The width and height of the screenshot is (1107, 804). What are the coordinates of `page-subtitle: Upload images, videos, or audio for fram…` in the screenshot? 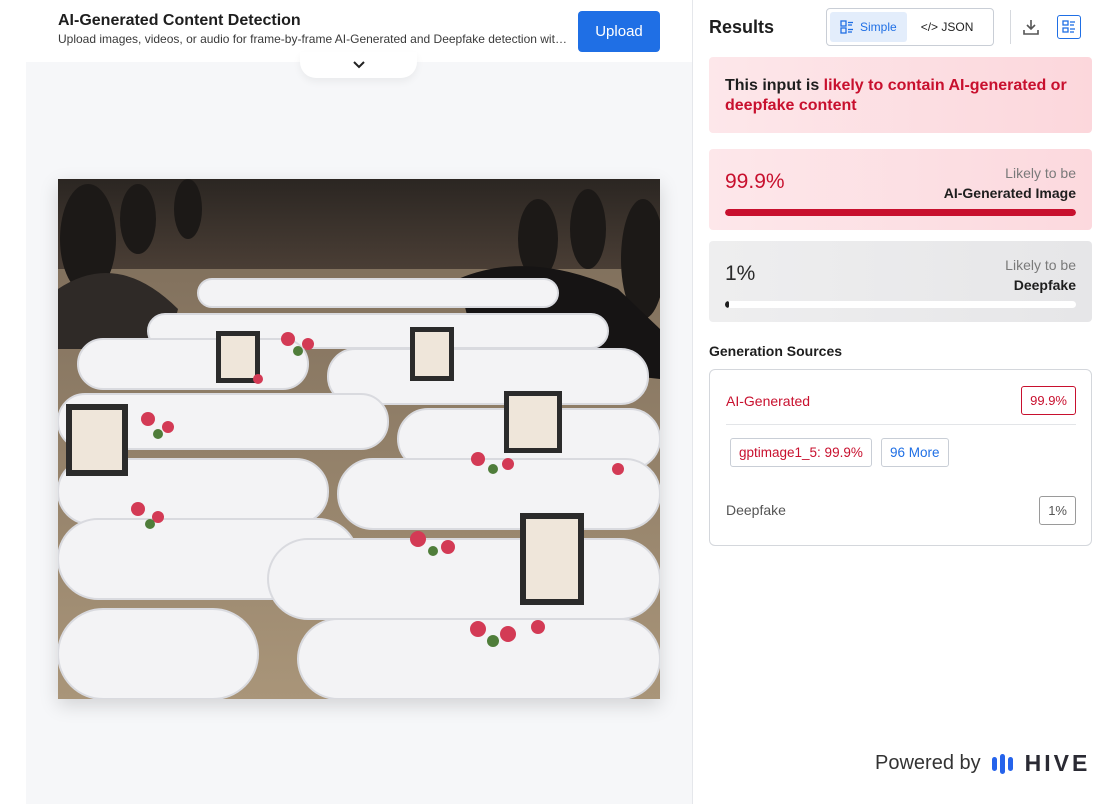 It's located at (314, 39).